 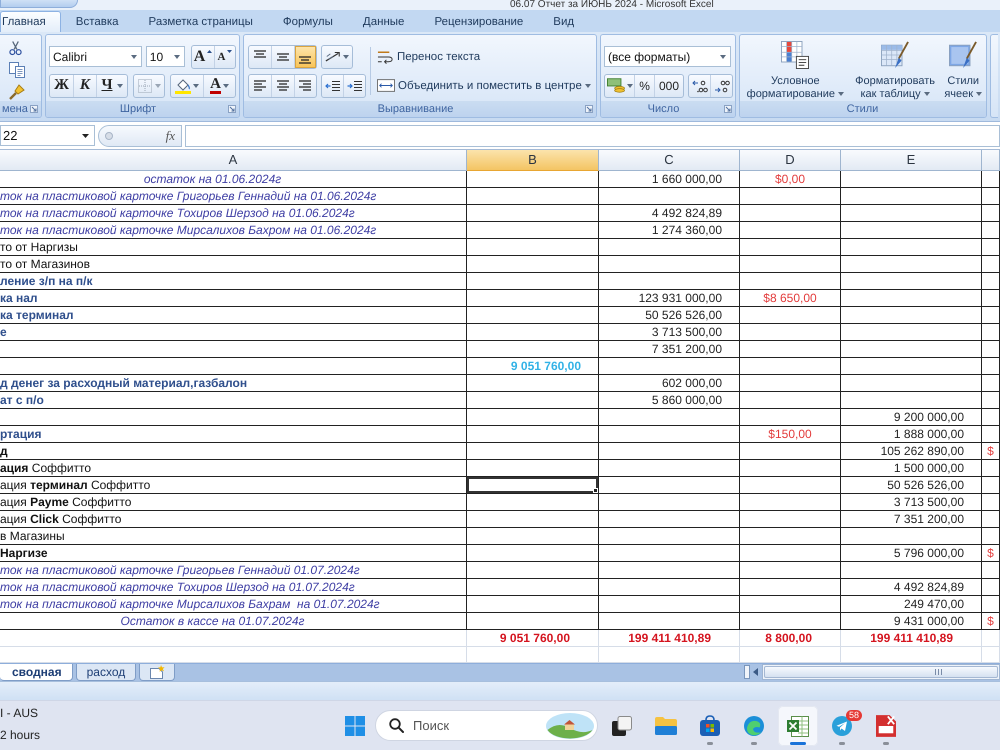 What do you see at coordinates (533, 160) in the screenshot?
I see `column-header: B` at bounding box center [533, 160].